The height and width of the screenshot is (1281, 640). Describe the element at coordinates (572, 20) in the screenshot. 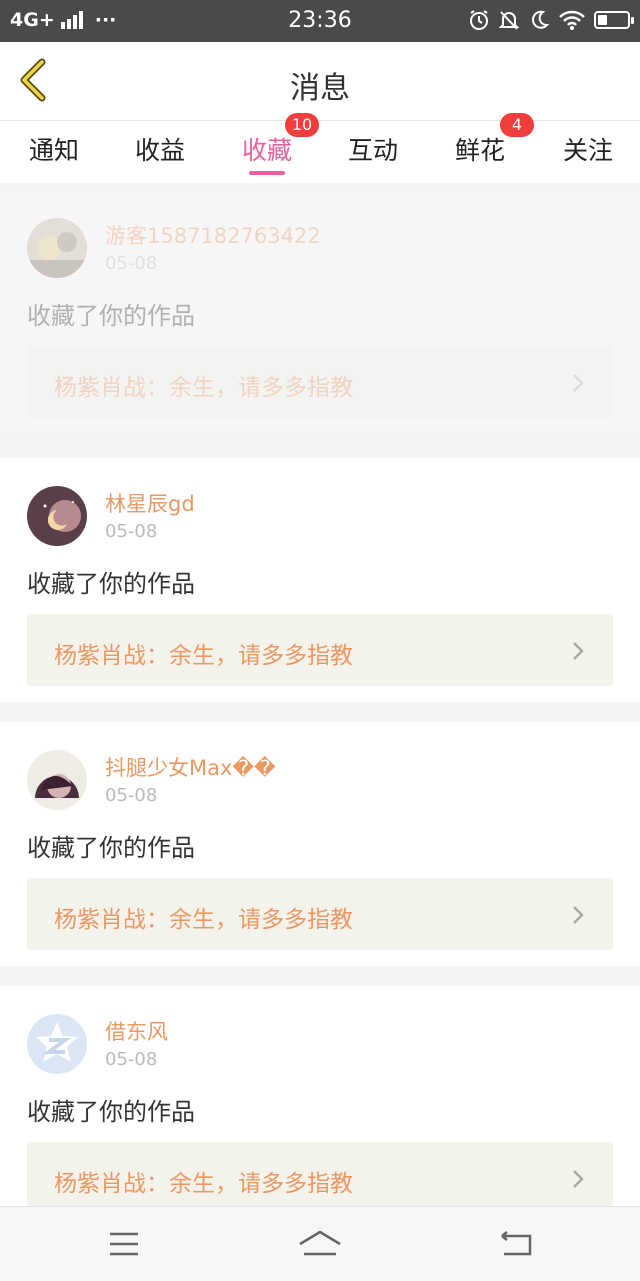

I see `wifi-icon` at that location.